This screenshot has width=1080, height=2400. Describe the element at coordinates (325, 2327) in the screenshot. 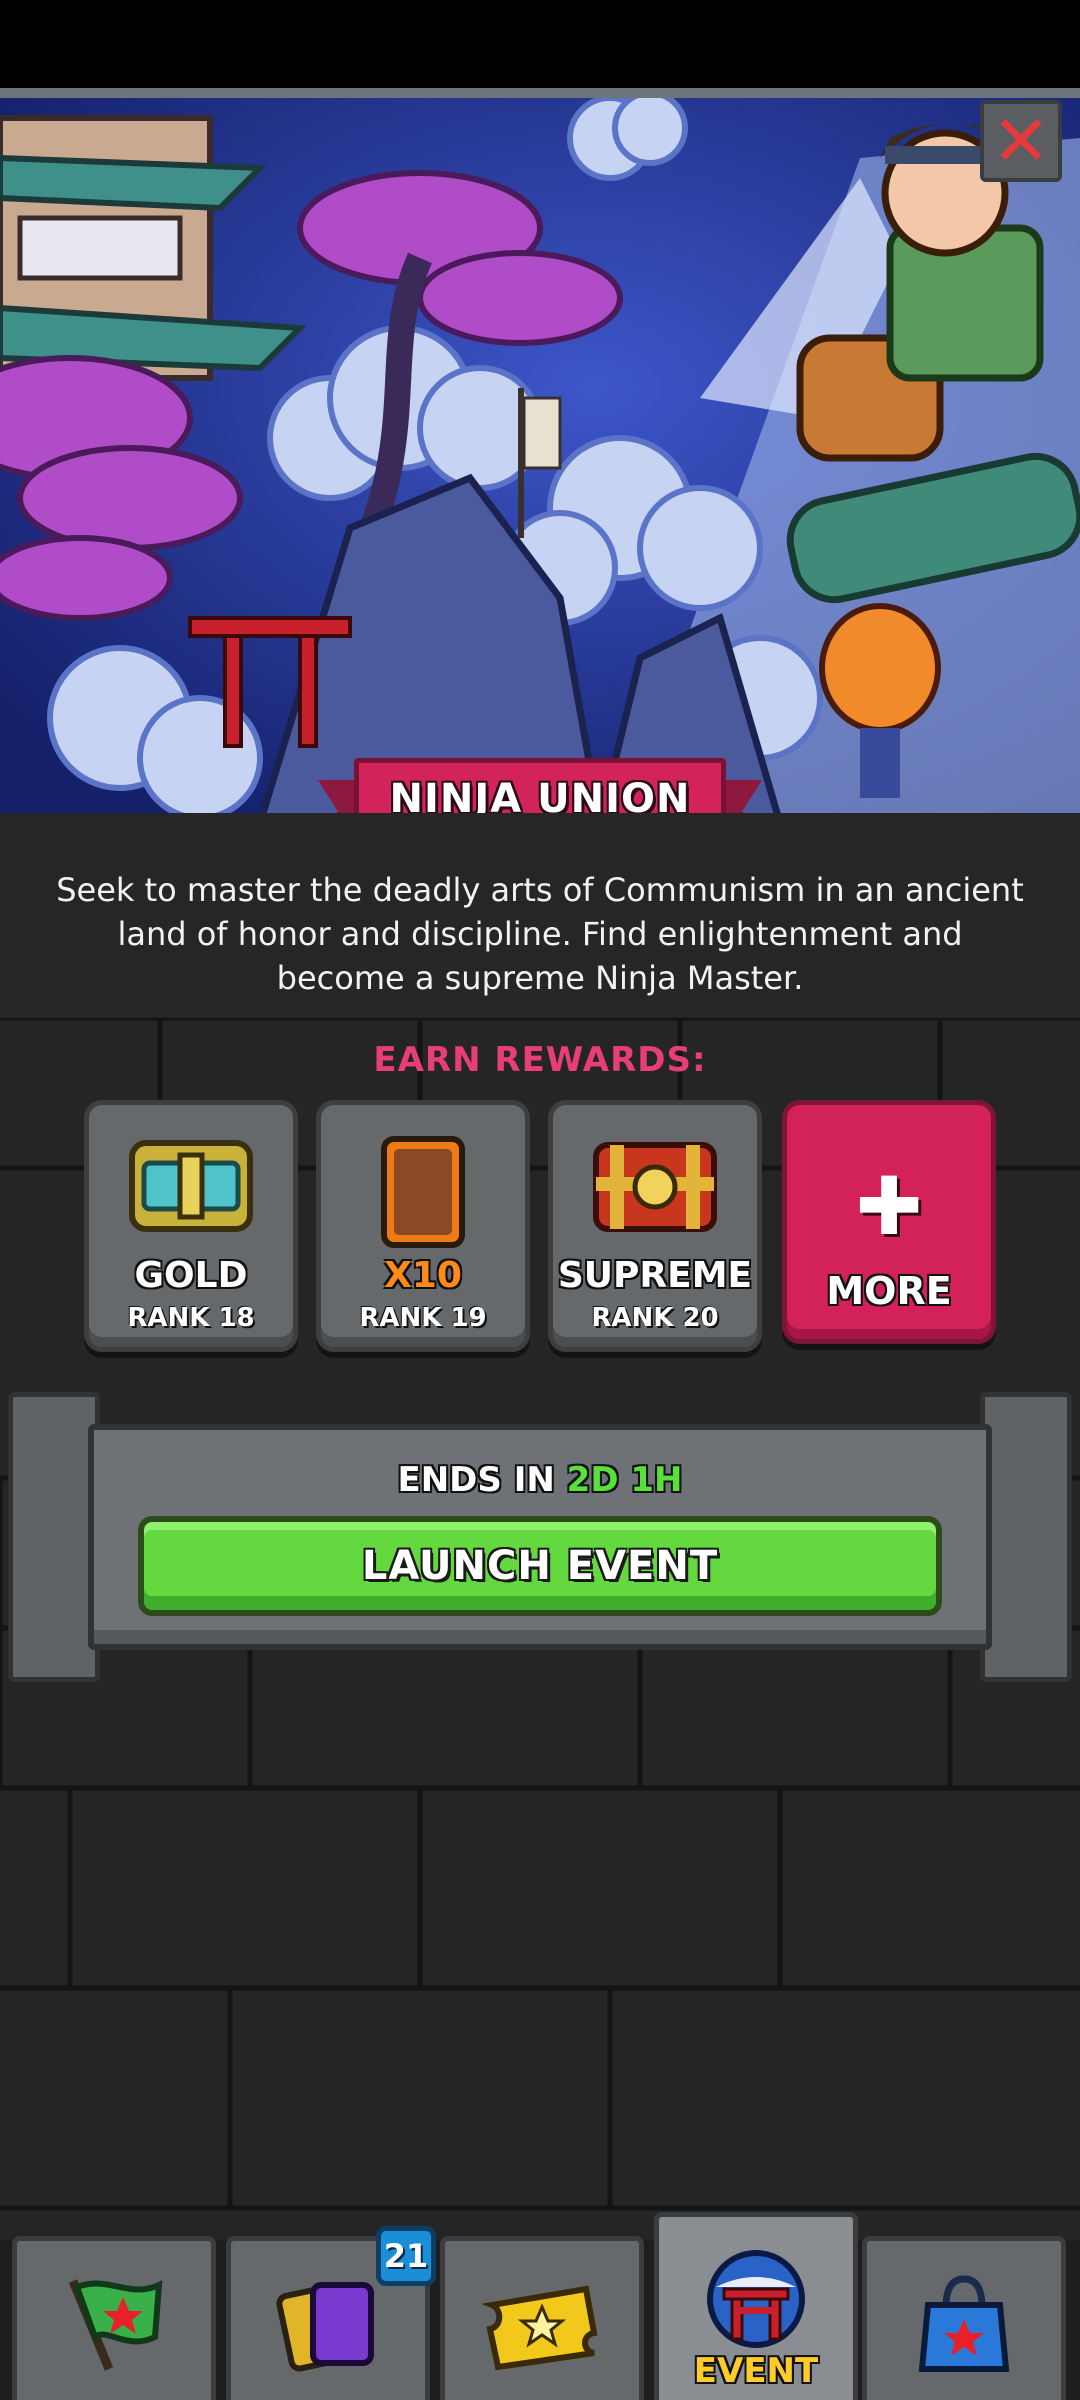

I see `cards-icon` at that location.